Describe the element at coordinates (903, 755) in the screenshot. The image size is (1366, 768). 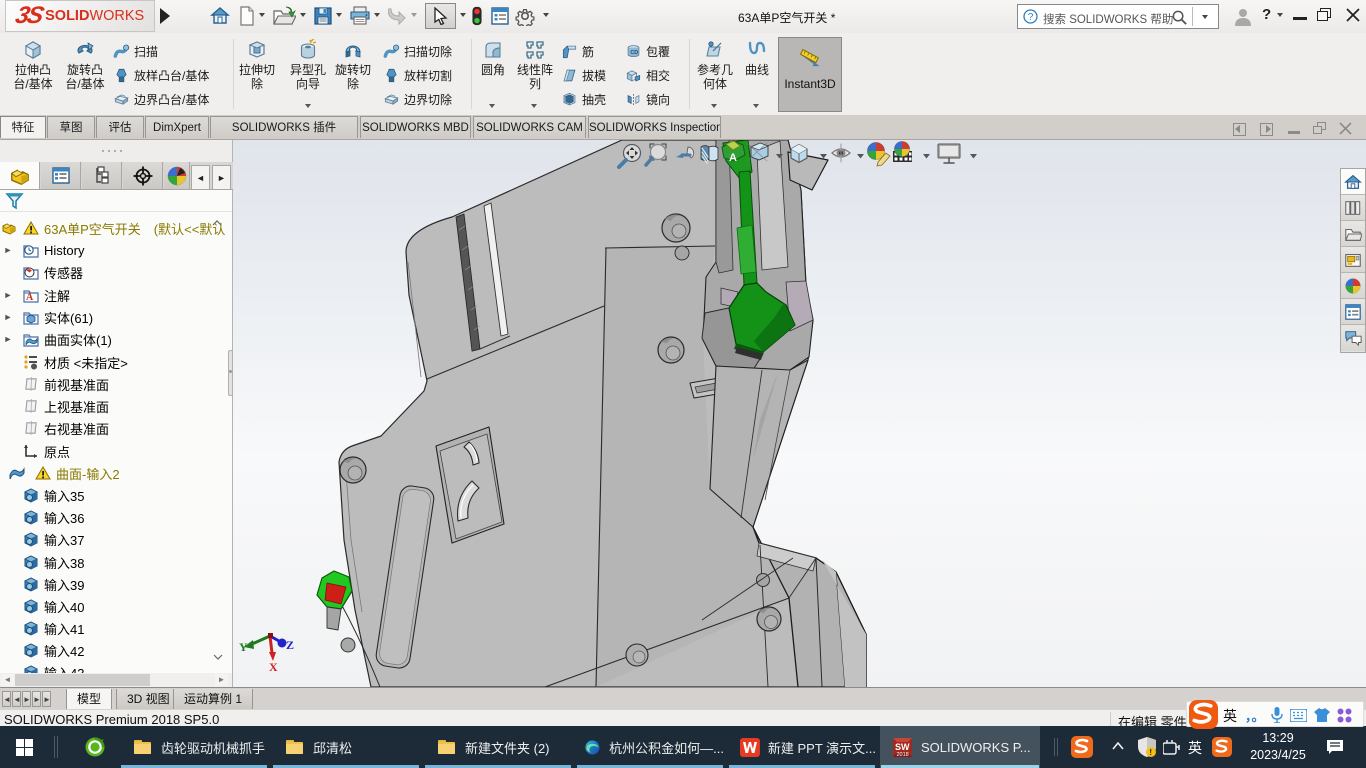
I see `svg-text: 2018` at that location.